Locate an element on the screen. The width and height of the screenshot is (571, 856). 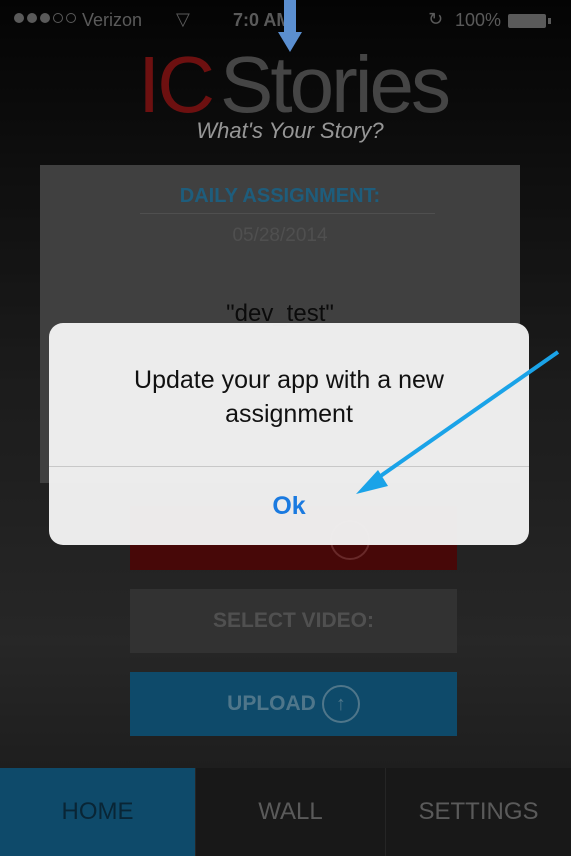
alert-message: Update your app with a new assignment is located at coordinates (289, 397).